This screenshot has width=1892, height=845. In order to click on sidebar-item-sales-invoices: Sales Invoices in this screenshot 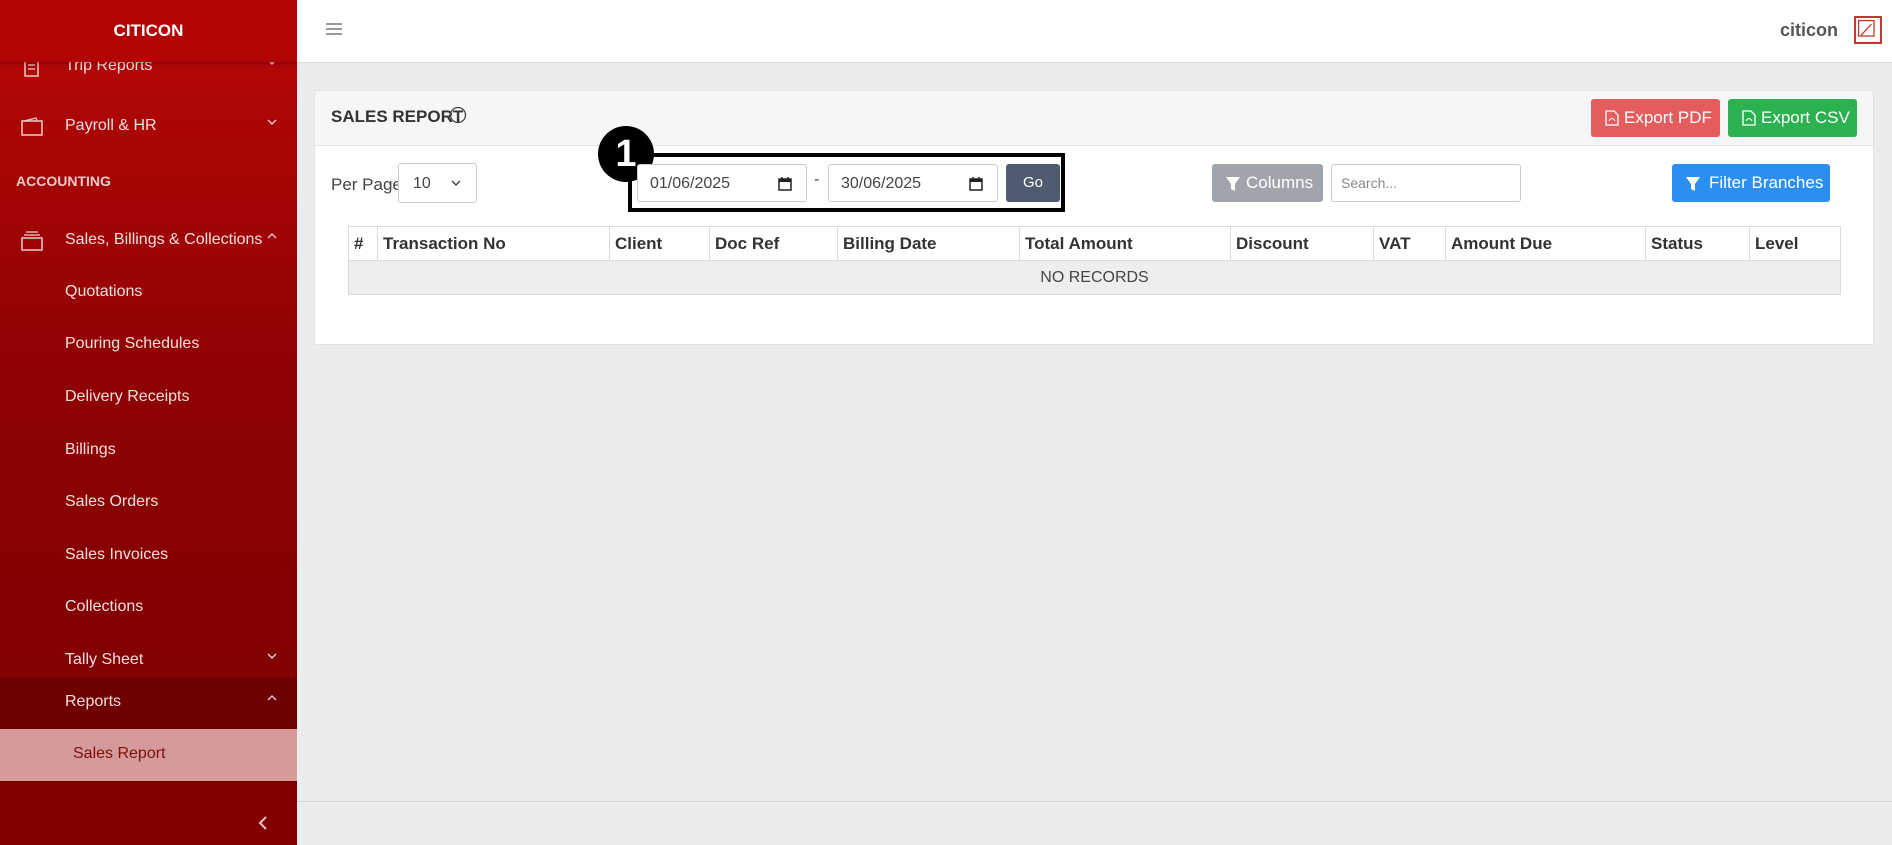, I will do `click(148, 556)`.